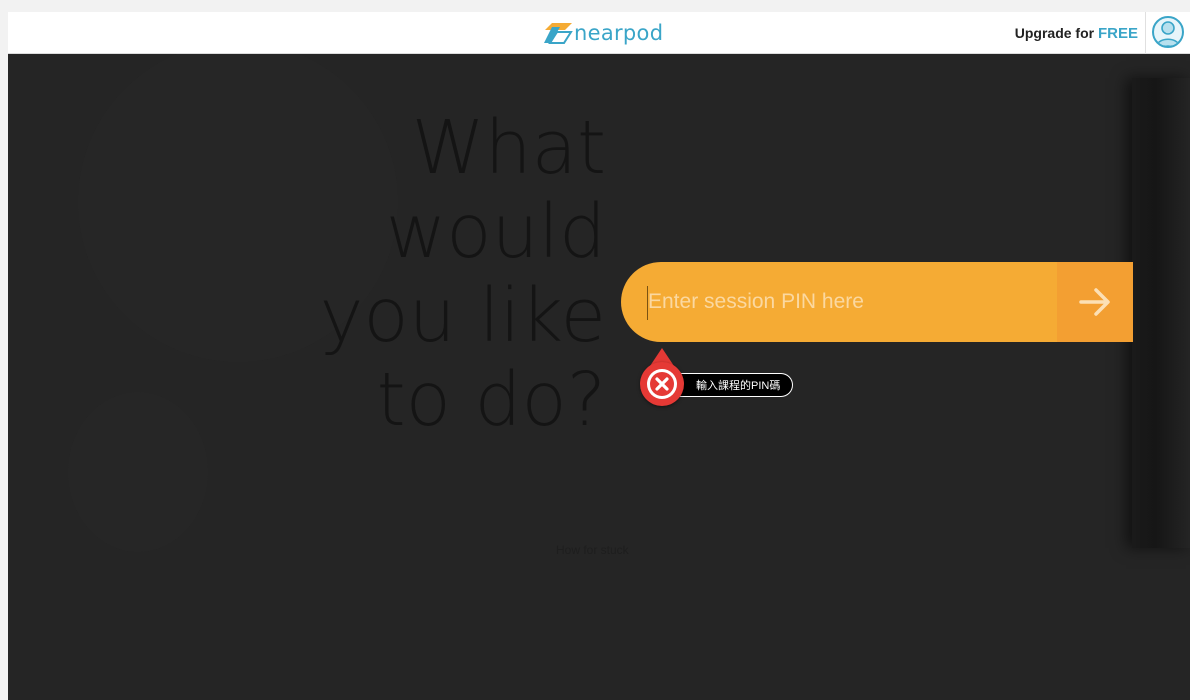  I want to click on top-navigation-bar: nearpod Upgrade for FREE, so click(599, 33).